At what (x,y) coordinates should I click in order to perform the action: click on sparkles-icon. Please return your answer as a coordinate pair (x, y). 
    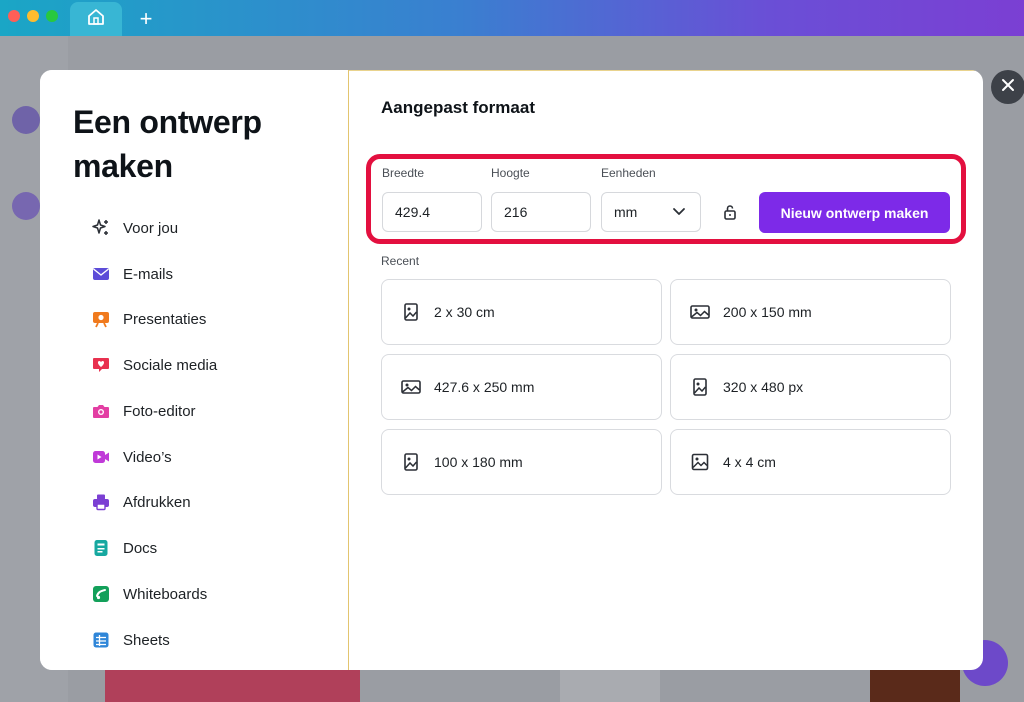
    Looking at the image, I should click on (101, 228).